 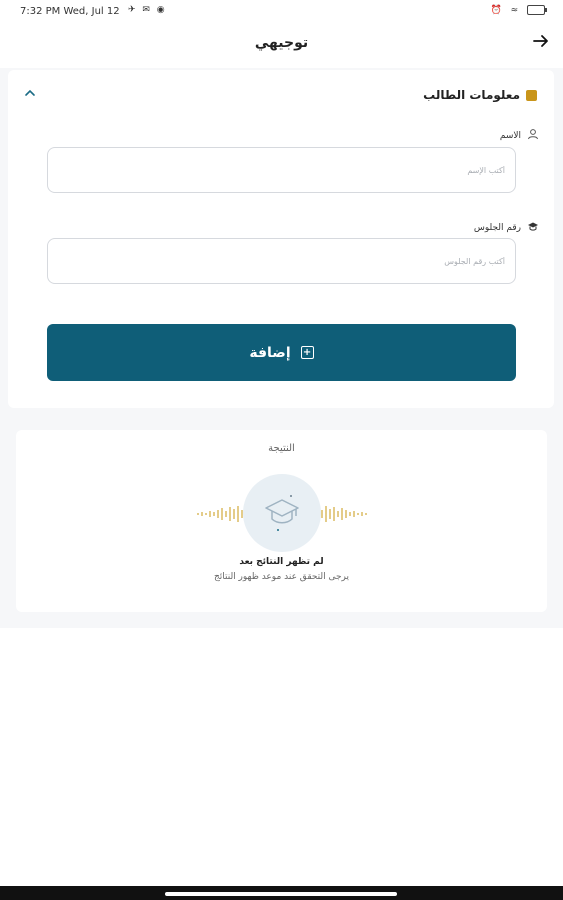 I want to click on add-button: إضافة +, so click(x=281, y=352).